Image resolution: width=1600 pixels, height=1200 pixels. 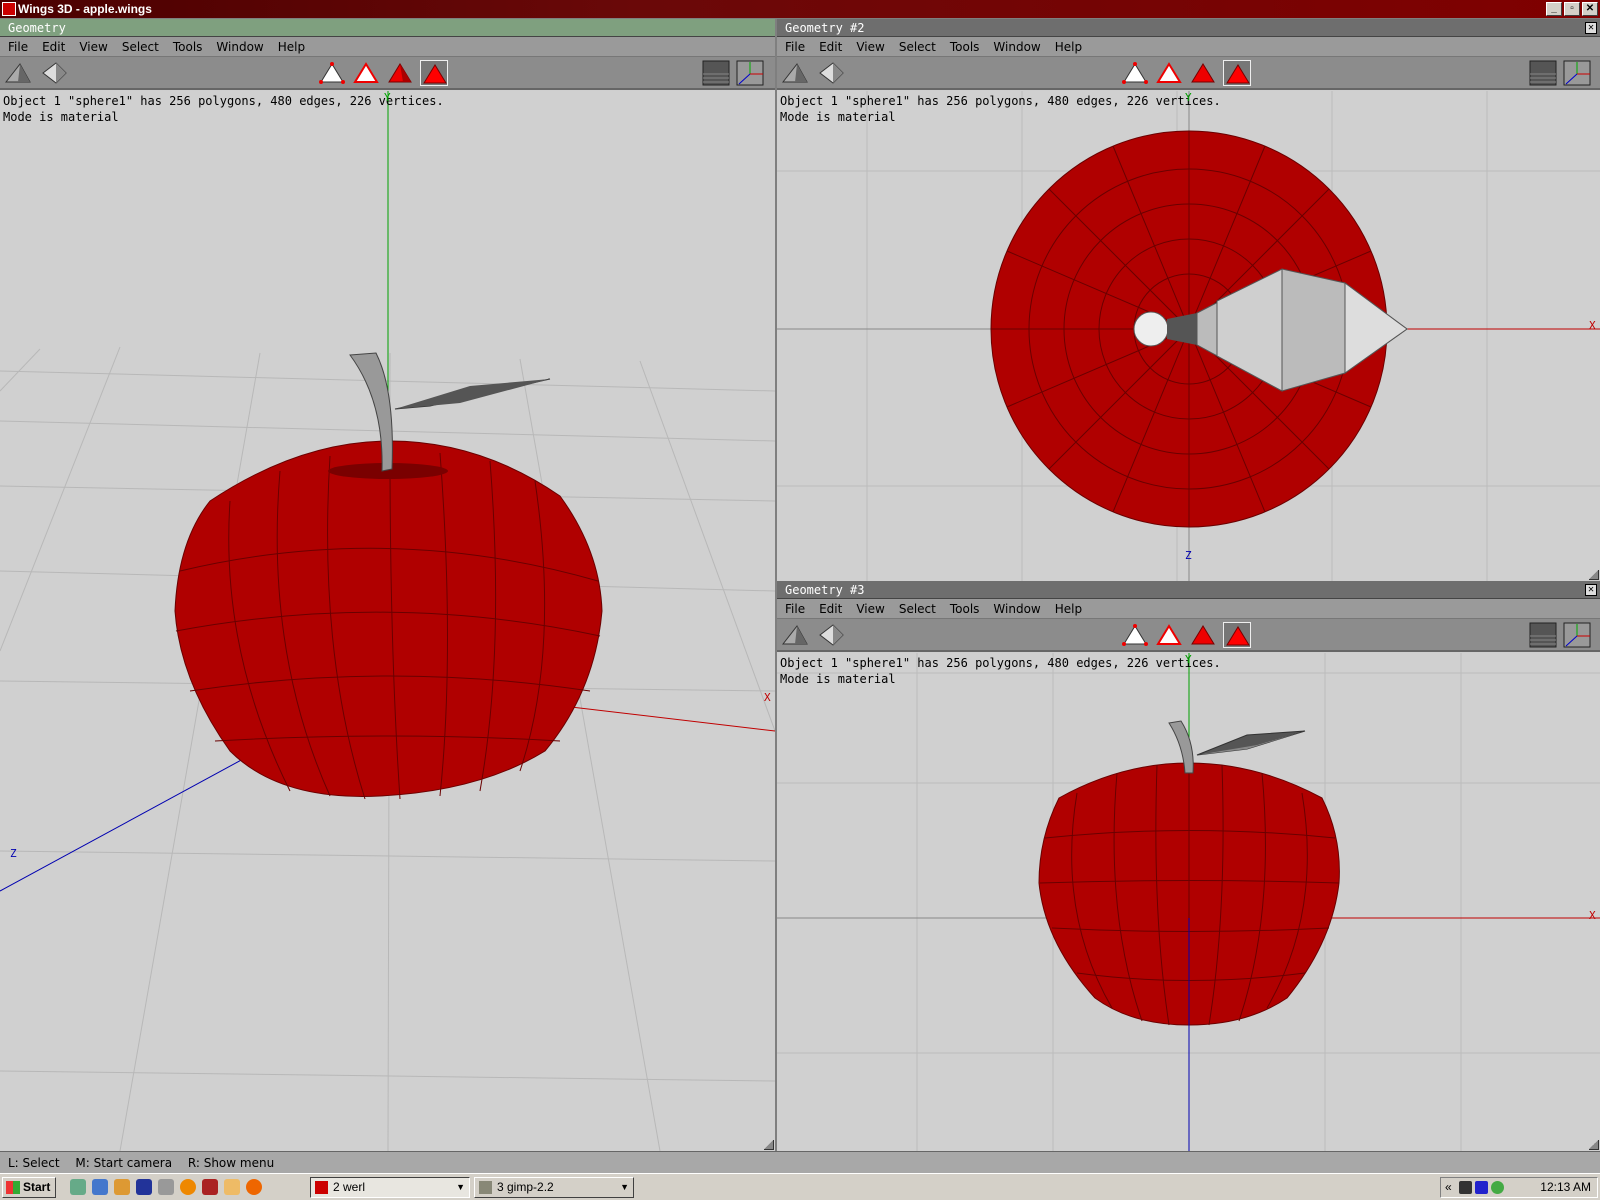 What do you see at coordinates (624, 1187) in the screenshot?
I see `chevron-down-icon: ▼` at bounding box center [624, 1187].